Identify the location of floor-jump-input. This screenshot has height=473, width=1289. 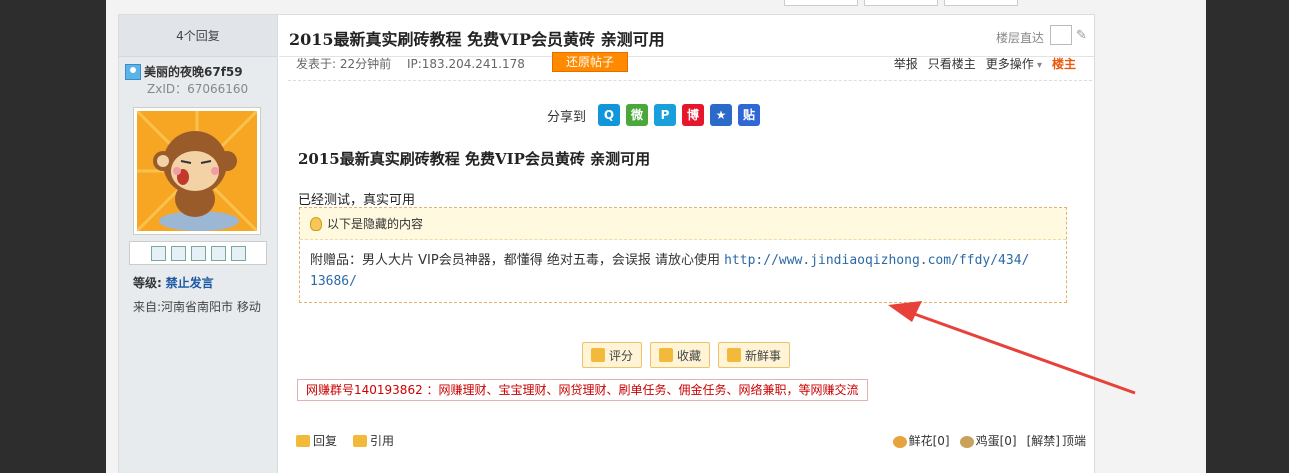
(1061, 35).